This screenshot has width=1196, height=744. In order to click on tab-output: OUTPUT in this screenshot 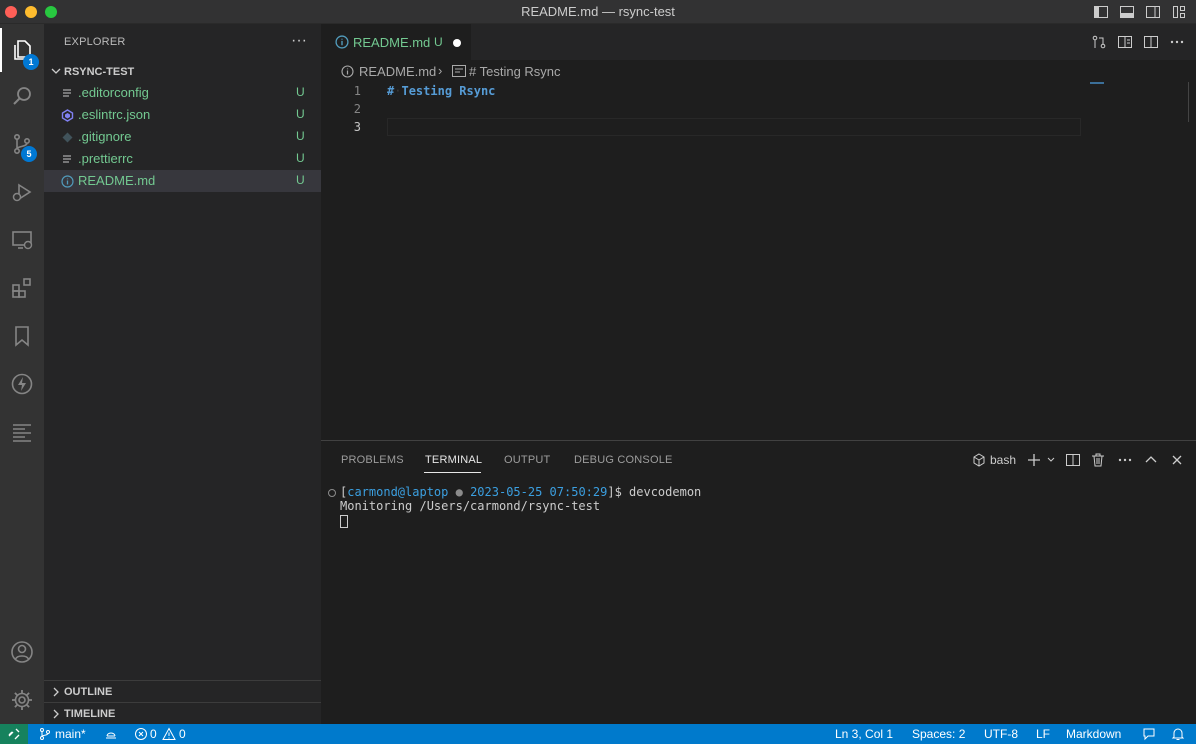, I will do `click(527, 460)`.